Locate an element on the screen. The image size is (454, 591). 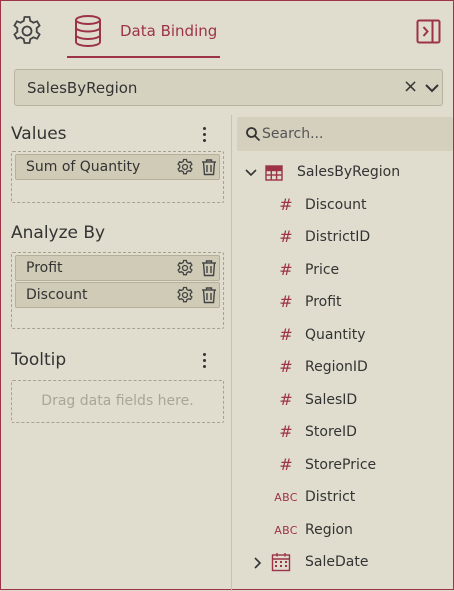
field-item: ABC Region is located at coordinates (347, 531).